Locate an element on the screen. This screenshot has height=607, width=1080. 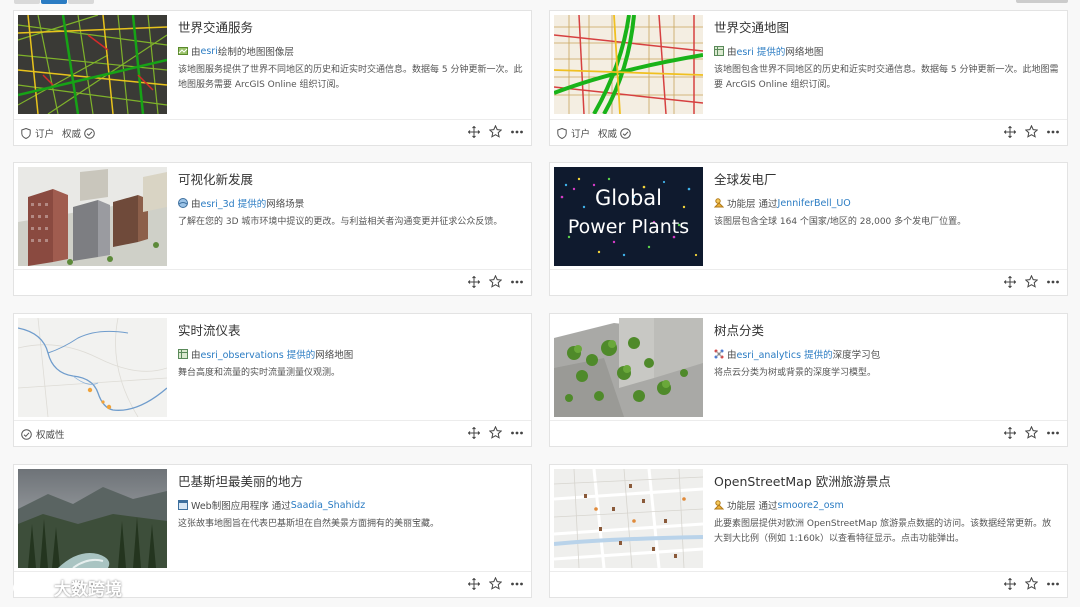
item-description: 该图层包含全球 164 个国家/地区的 28,000 多个发电厂位置。 is located at coordinates (840, 222).